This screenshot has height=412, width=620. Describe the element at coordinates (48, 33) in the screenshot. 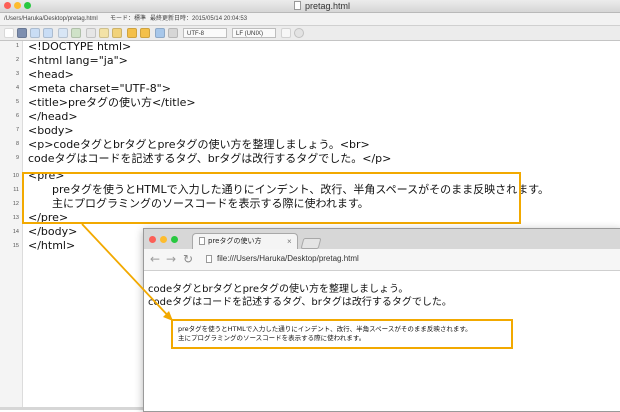

I see `redo-icon` at that location.